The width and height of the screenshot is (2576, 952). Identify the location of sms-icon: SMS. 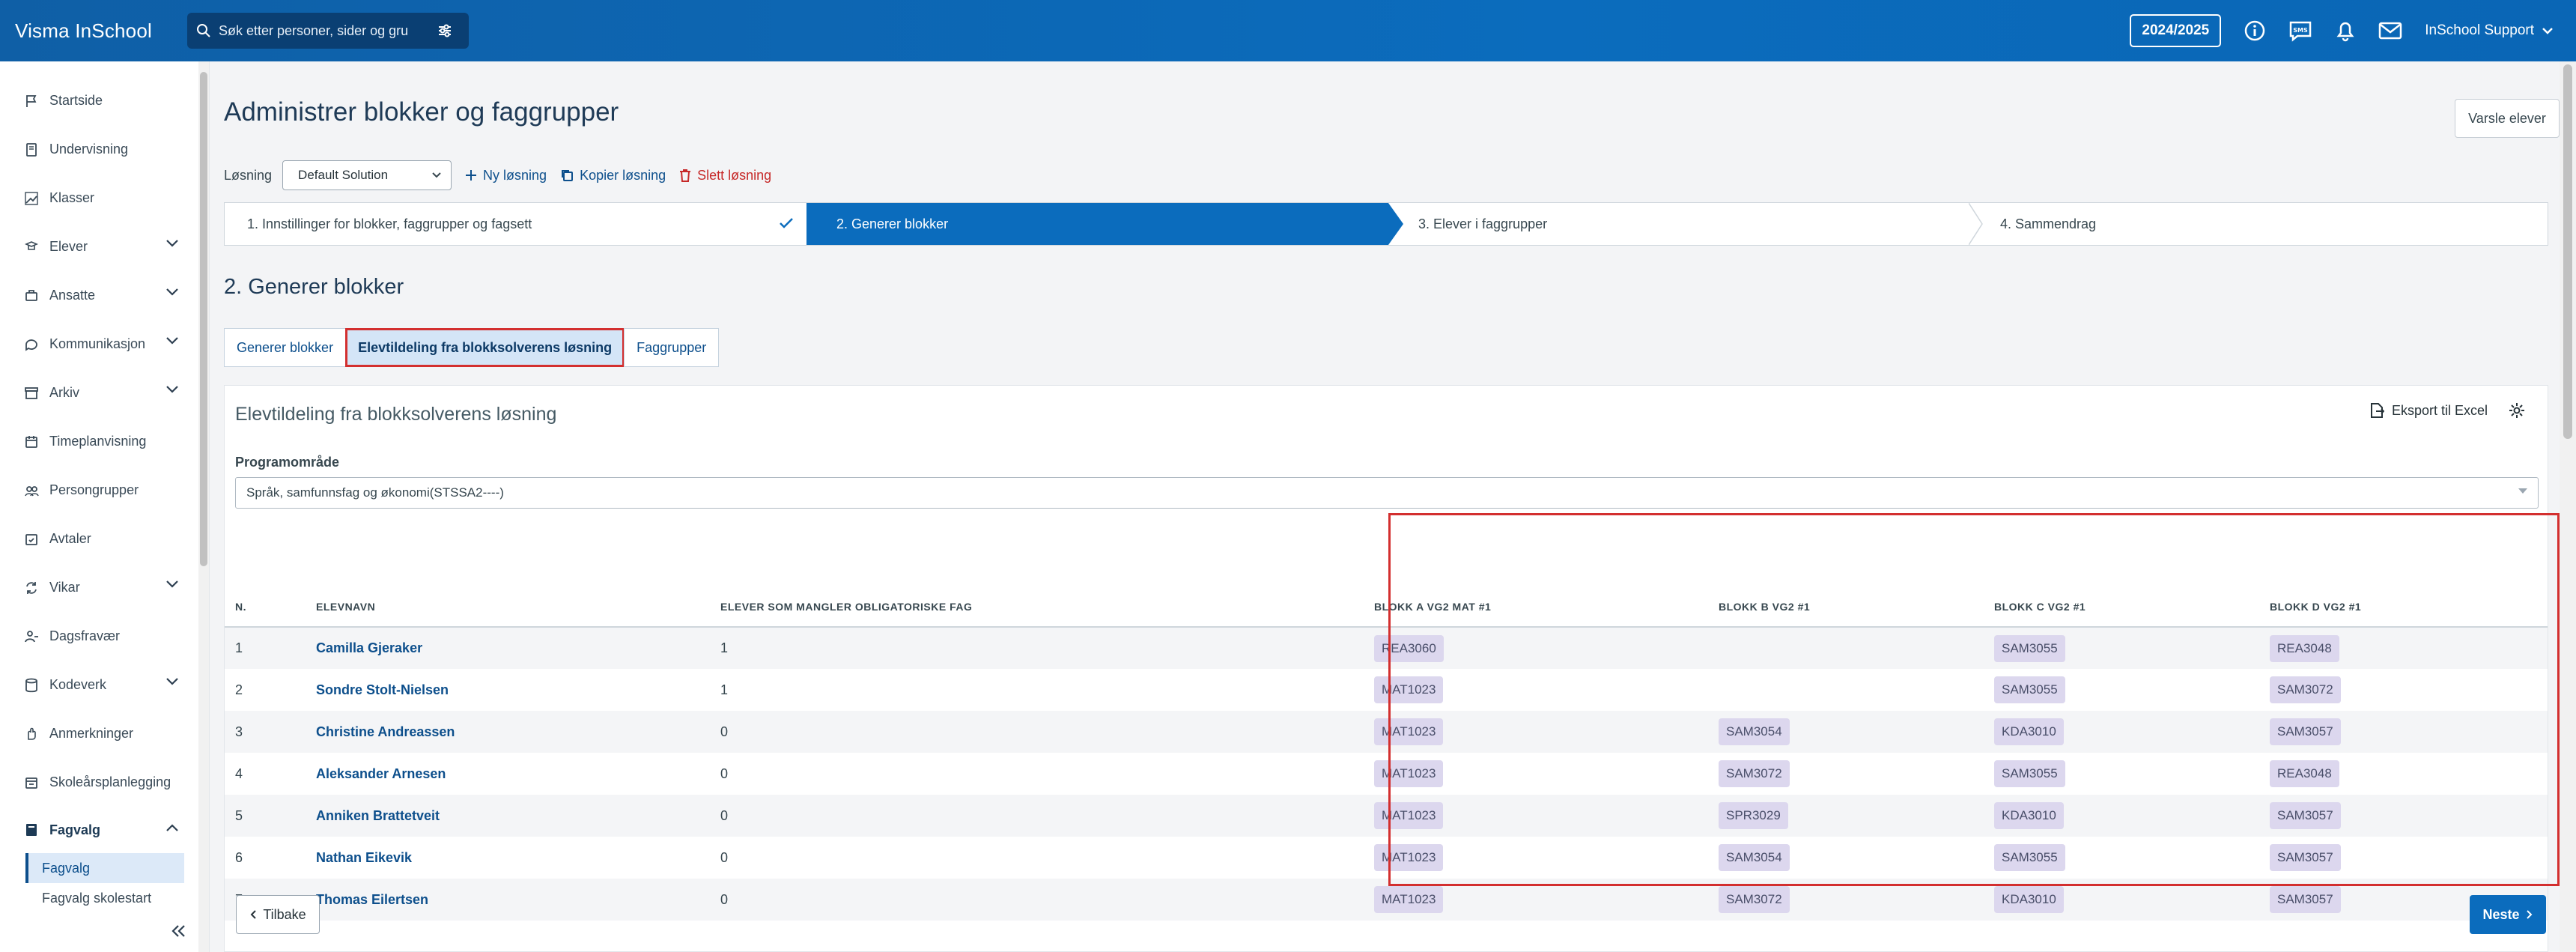
(2300, 30).